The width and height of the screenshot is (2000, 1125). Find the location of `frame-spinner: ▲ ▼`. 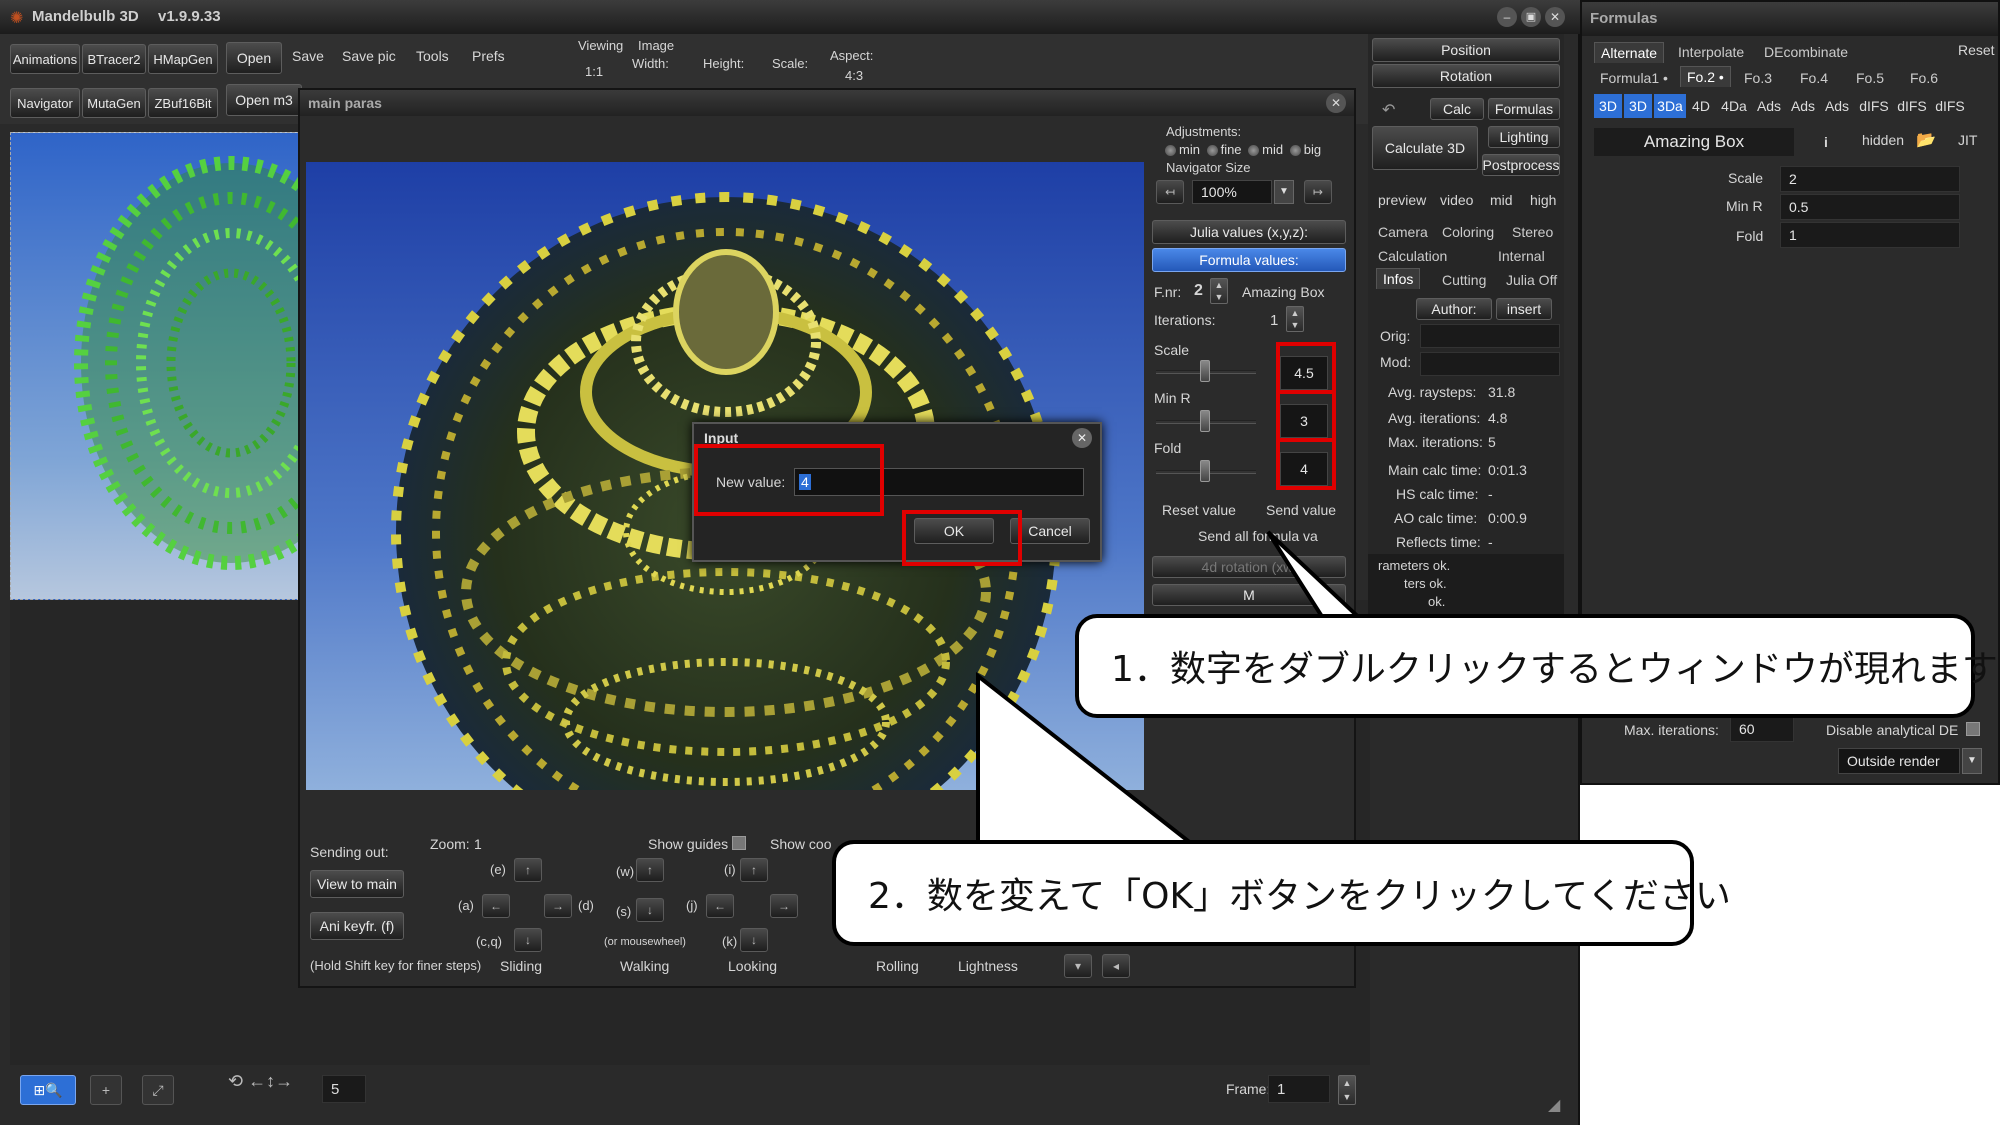

frame-spinner: ▲ ▼ is located at coordinates (1347, 1090).